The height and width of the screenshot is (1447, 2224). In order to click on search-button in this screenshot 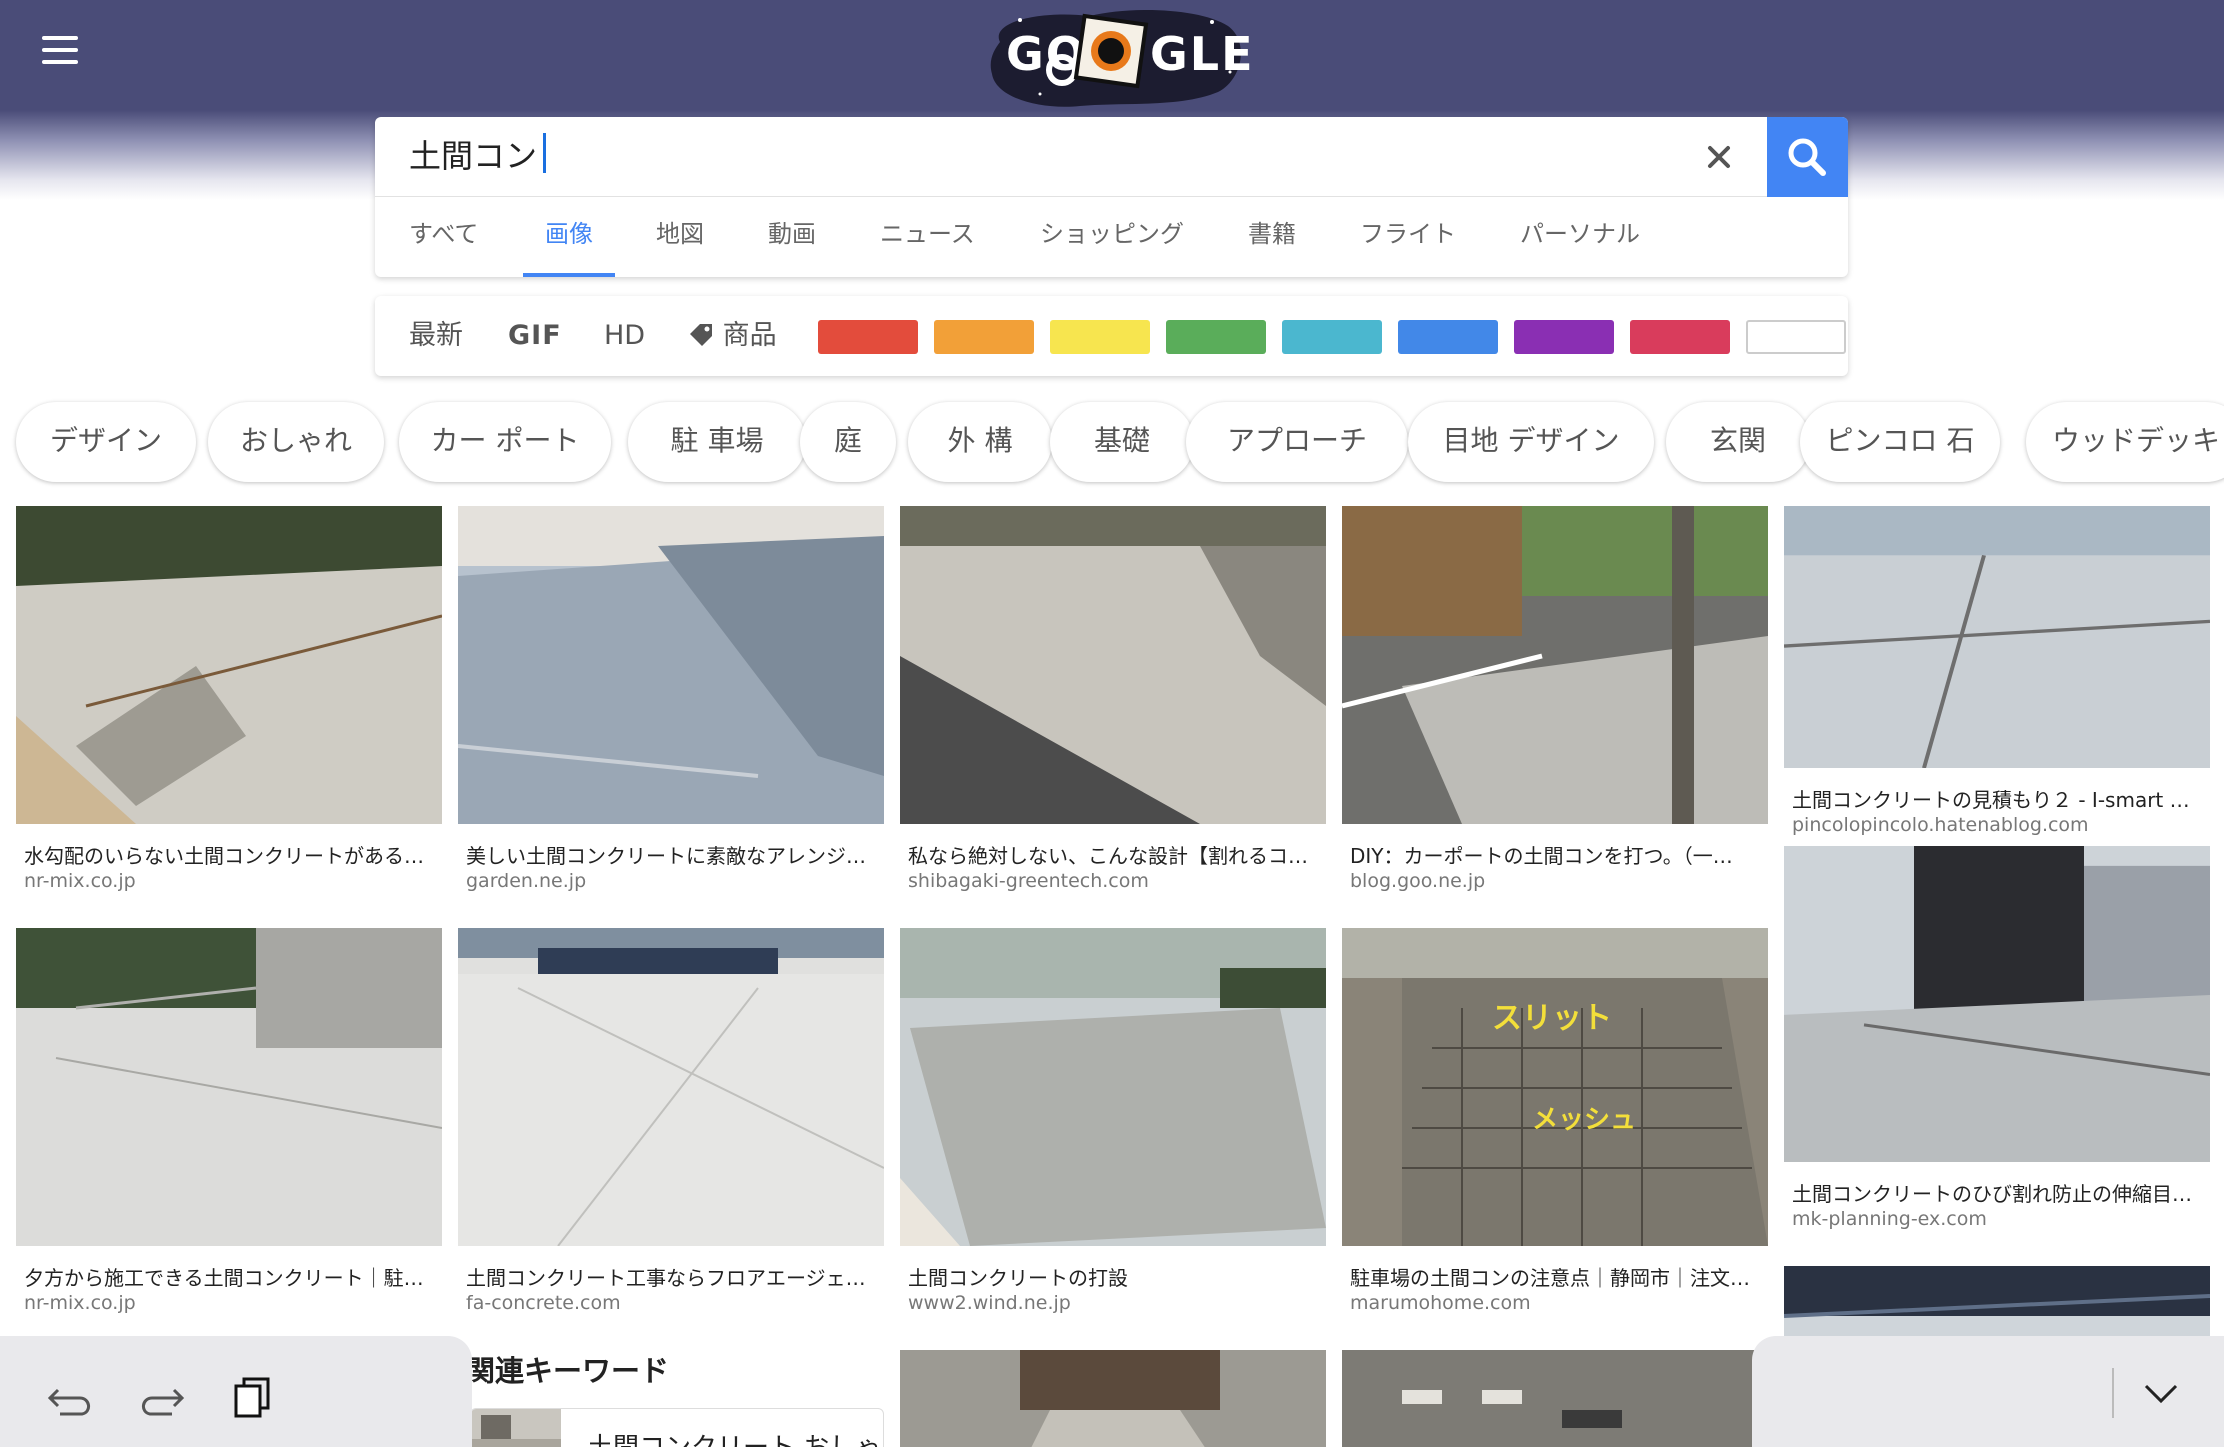, I will do `click(1807, 157)`.